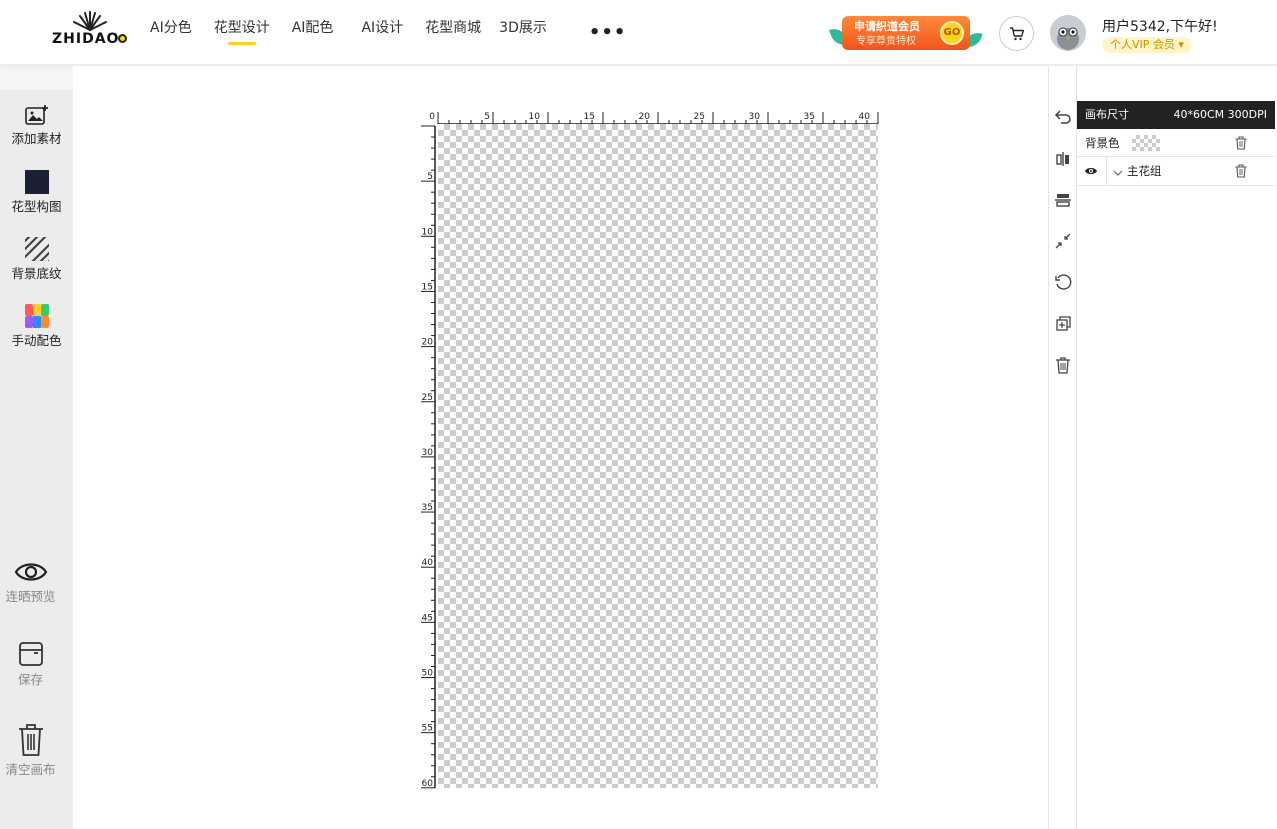 This screenshot has height=829, width=1277. Describe the element at coordinates (1063, 200) in the screenshot. I see `align-icon` at that location.